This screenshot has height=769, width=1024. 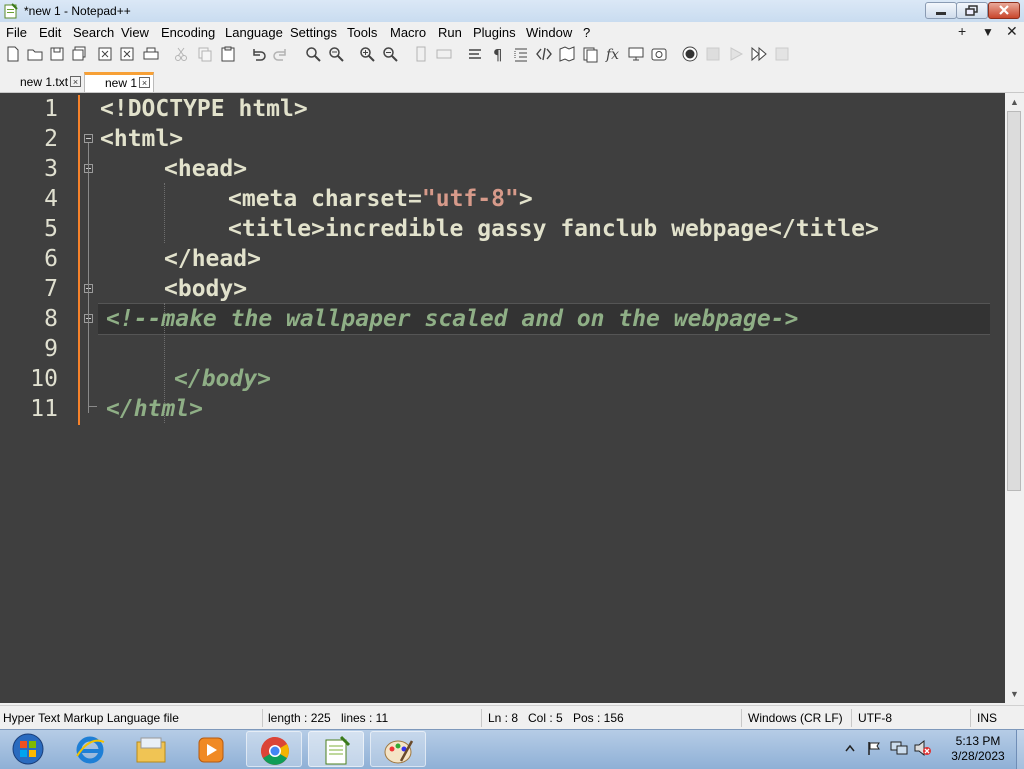 What do you see at coordinates (254, 32) in the screenshot?
I see `menu-language: Language` at bounding box center [254, 32].